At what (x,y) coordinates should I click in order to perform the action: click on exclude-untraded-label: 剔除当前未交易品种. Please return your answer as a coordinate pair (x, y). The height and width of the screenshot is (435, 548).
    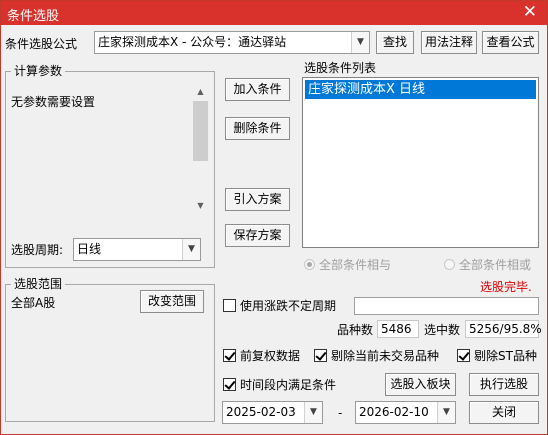
    Looking at the image, I should click on (385, 356).